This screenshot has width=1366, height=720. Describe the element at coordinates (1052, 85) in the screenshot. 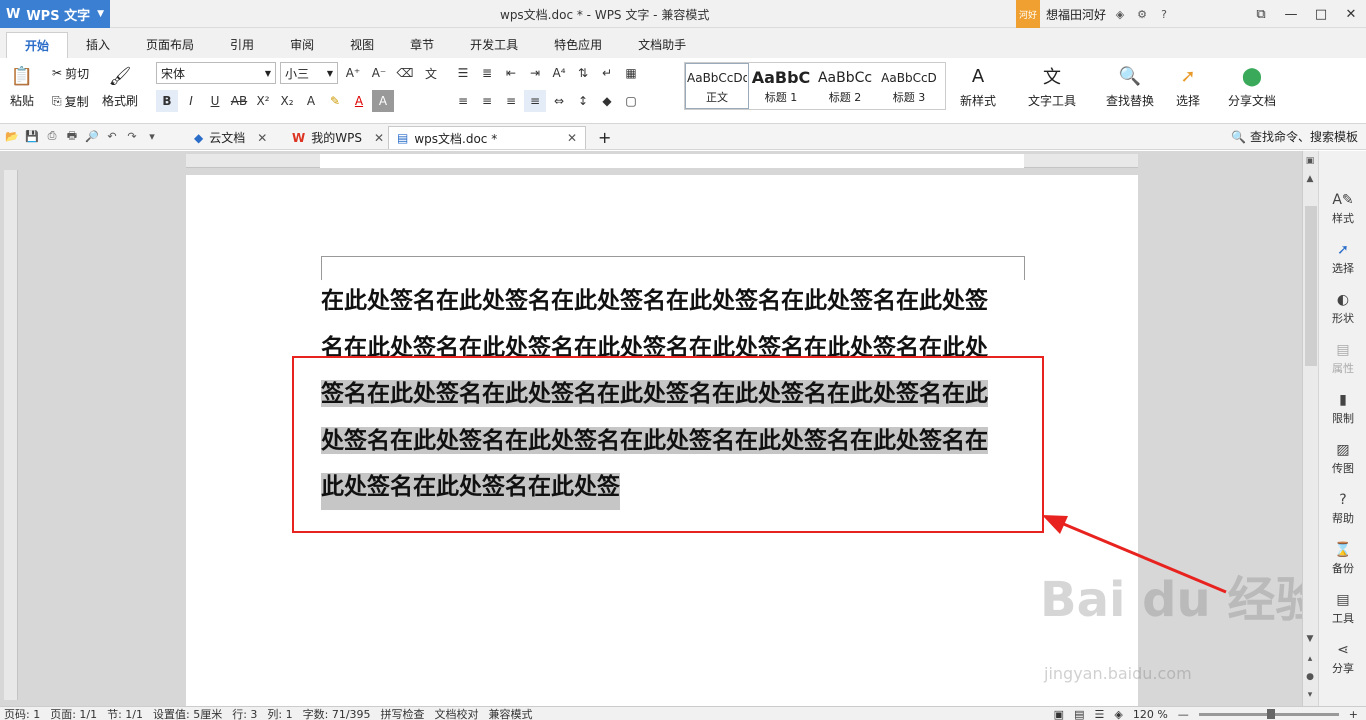

I see `text-tools-button: 文 文字工具` at that location.